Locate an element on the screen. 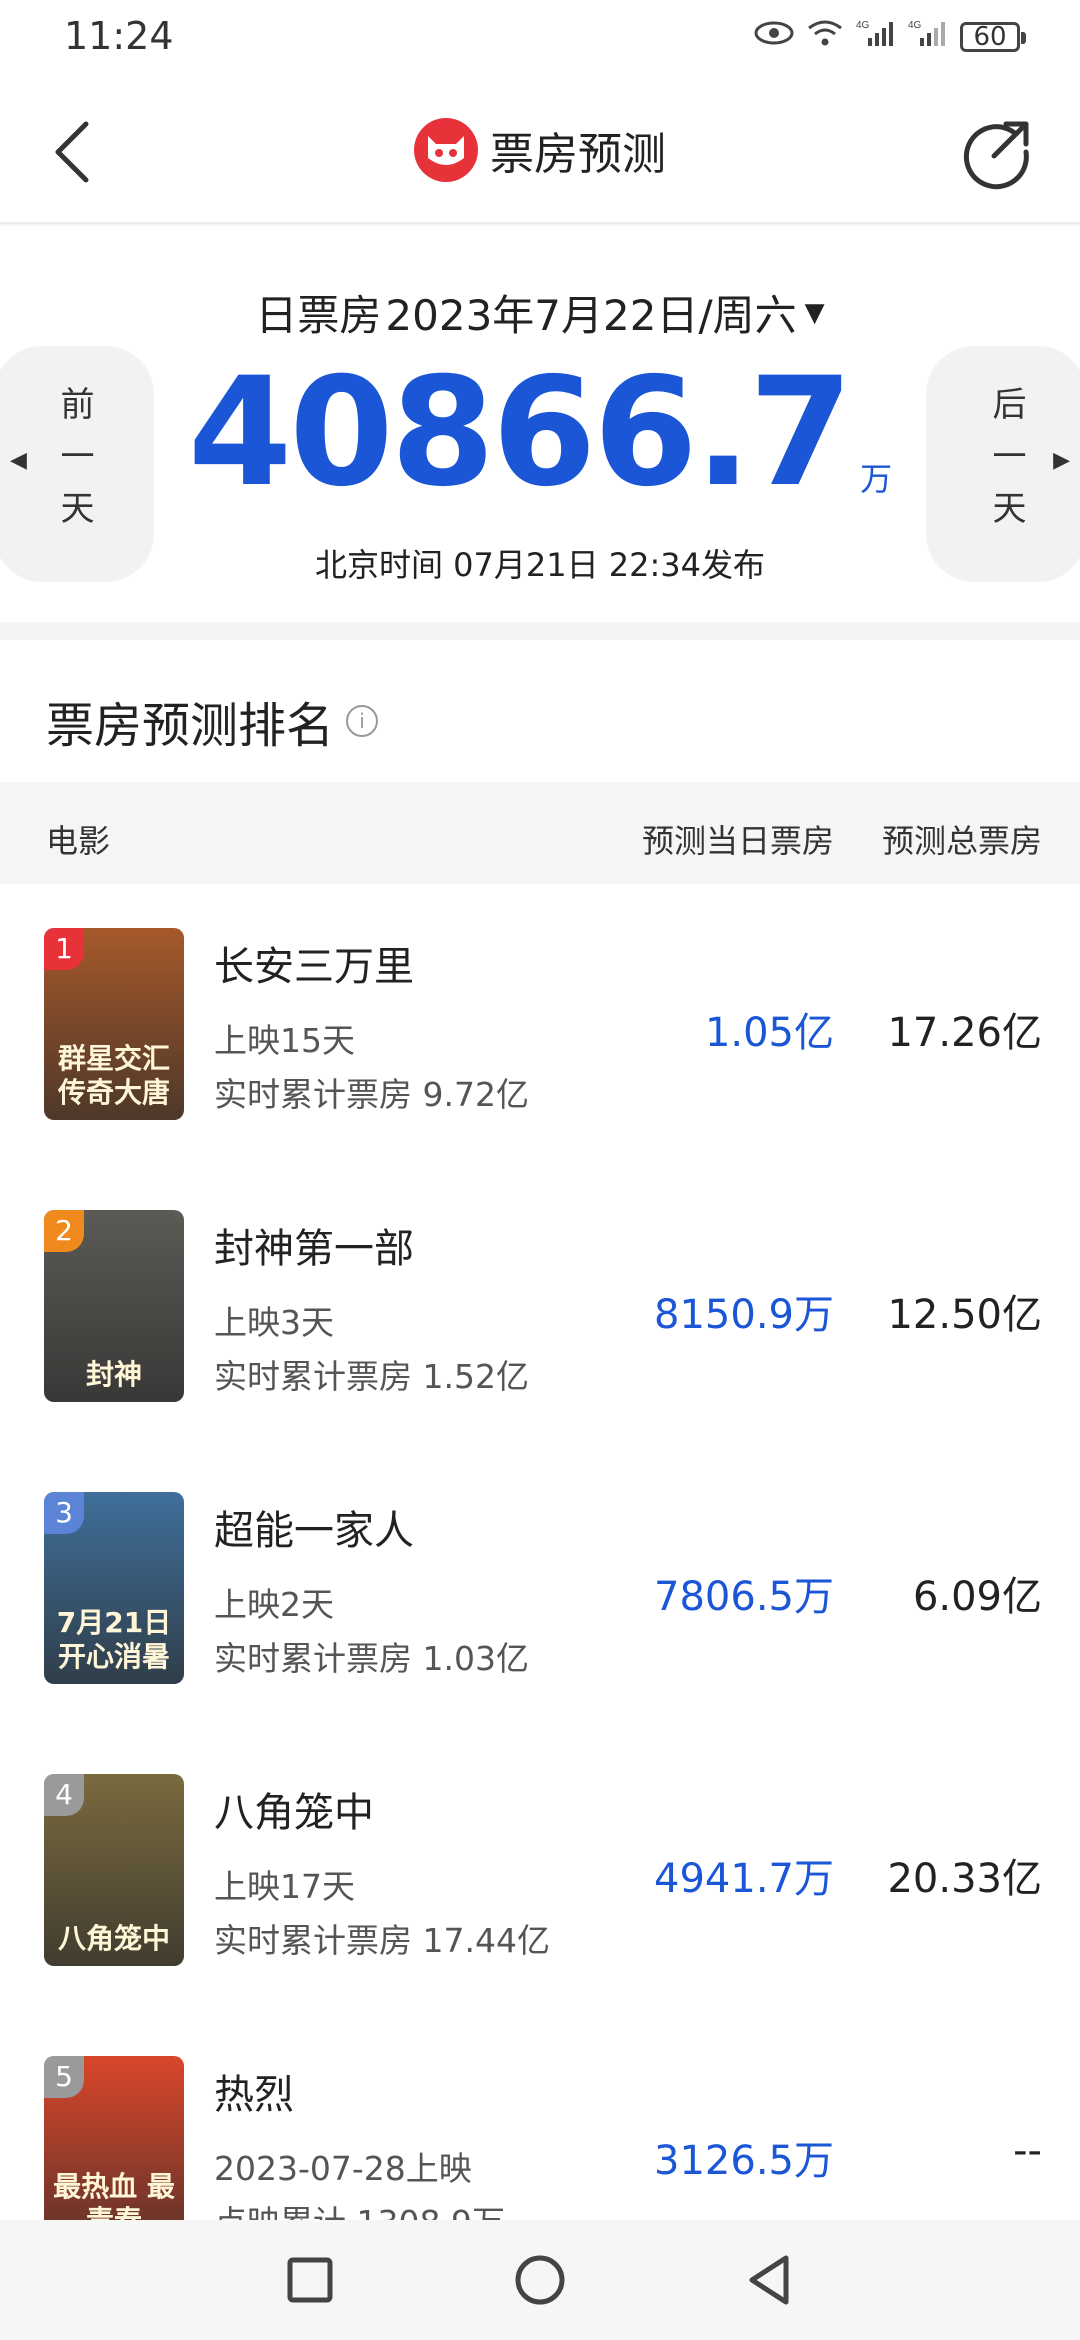 The image size is (1080, 2340). movie-poster: 3 7月21日 开心消暑 is located at coordinates (114, 1588).